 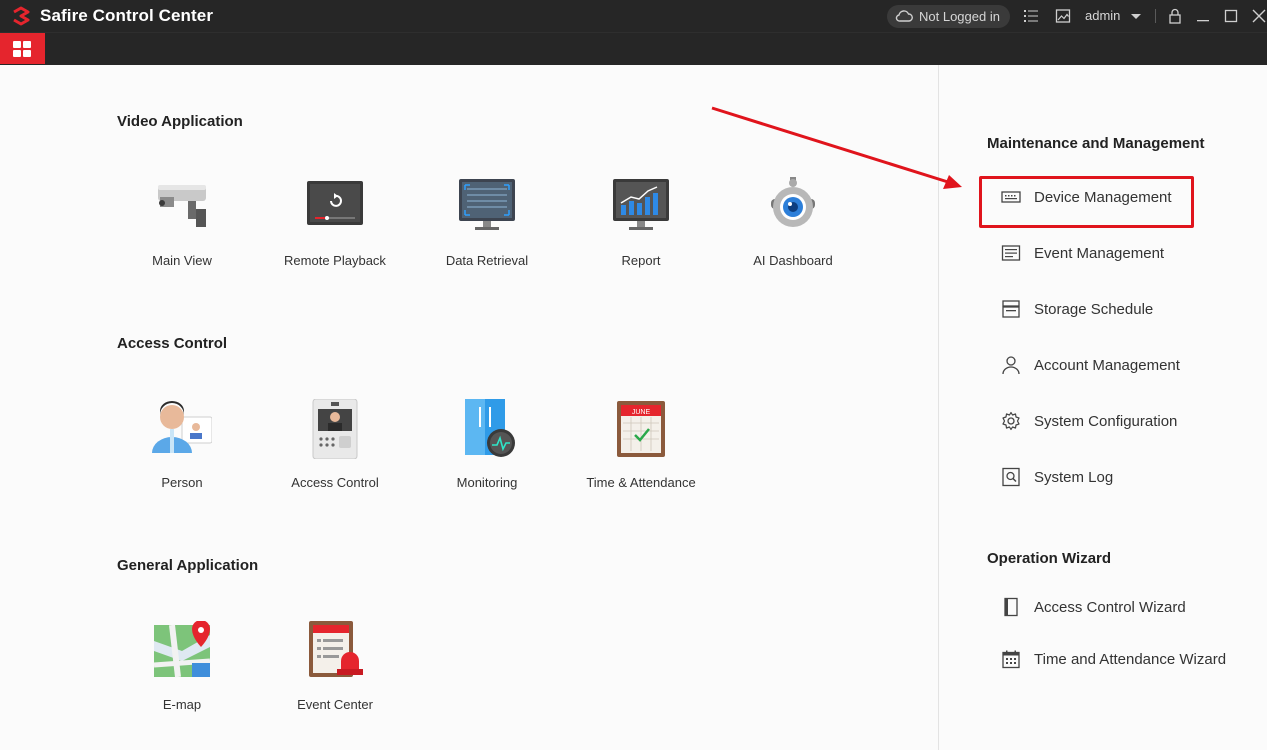 What do you see at coordinates (1130, 659) in the screenshot?
I see `sidebar-item-label: Time and Attendance Wizard` at bounding box center [1130, 659].